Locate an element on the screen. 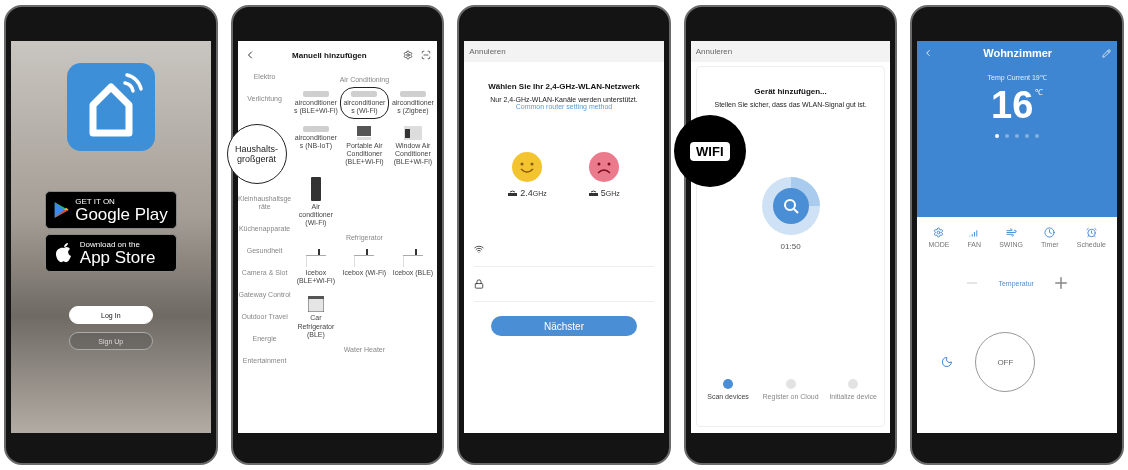 This screenshot has width=1128, height=470. portable-ac-icon is located at coordinates (364, 133).